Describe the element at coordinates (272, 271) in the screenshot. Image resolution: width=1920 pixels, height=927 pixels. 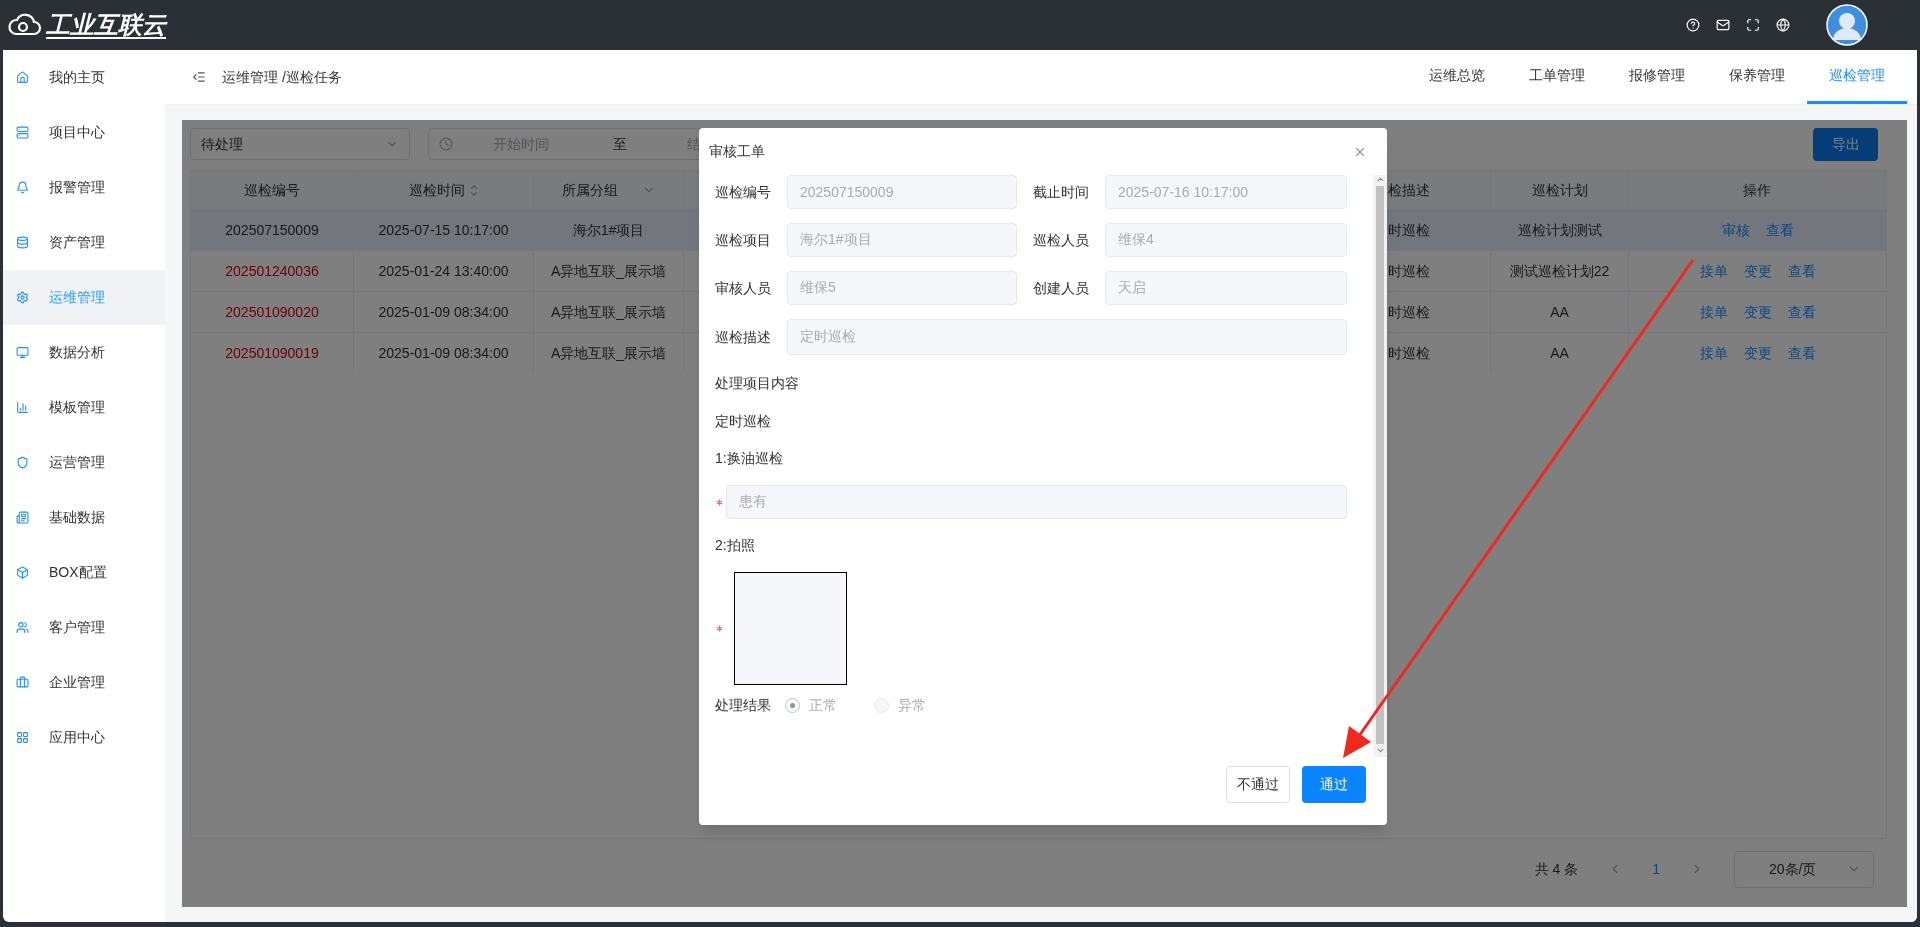
I see `table-cell-text: 202501240036` at that location.